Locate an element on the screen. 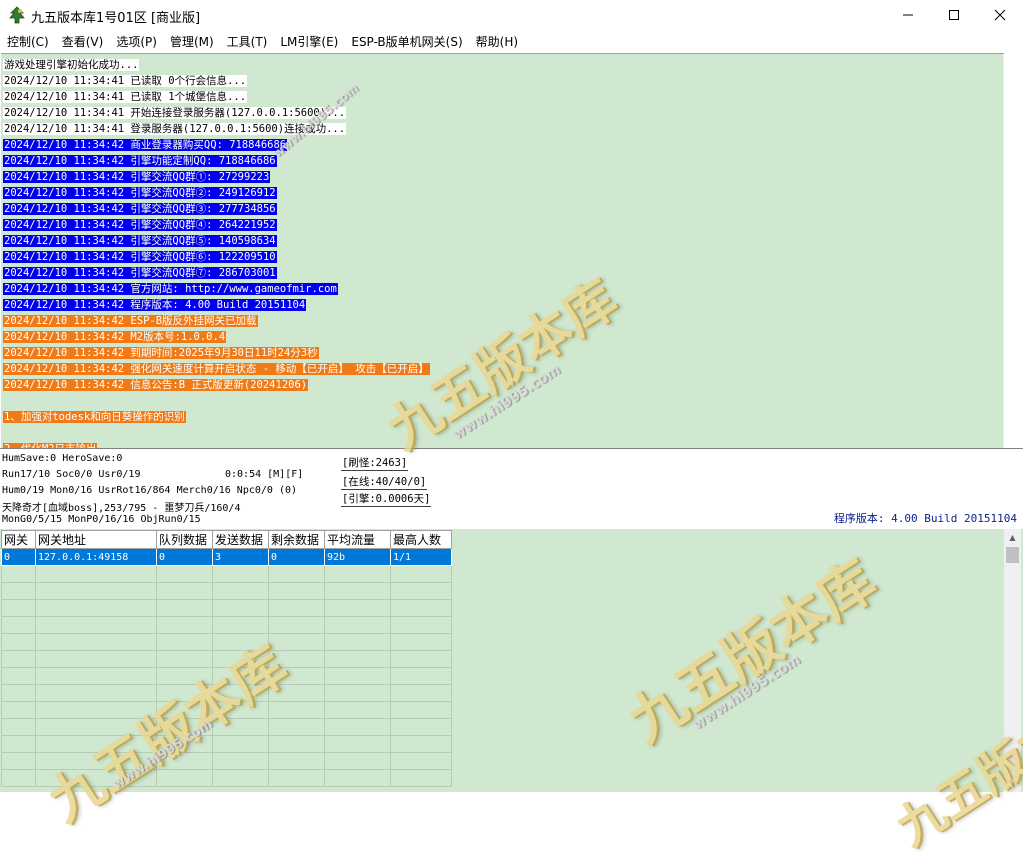 This screenshot has width=1023, height=859. close-icon is located at coordinates (1000, 15).